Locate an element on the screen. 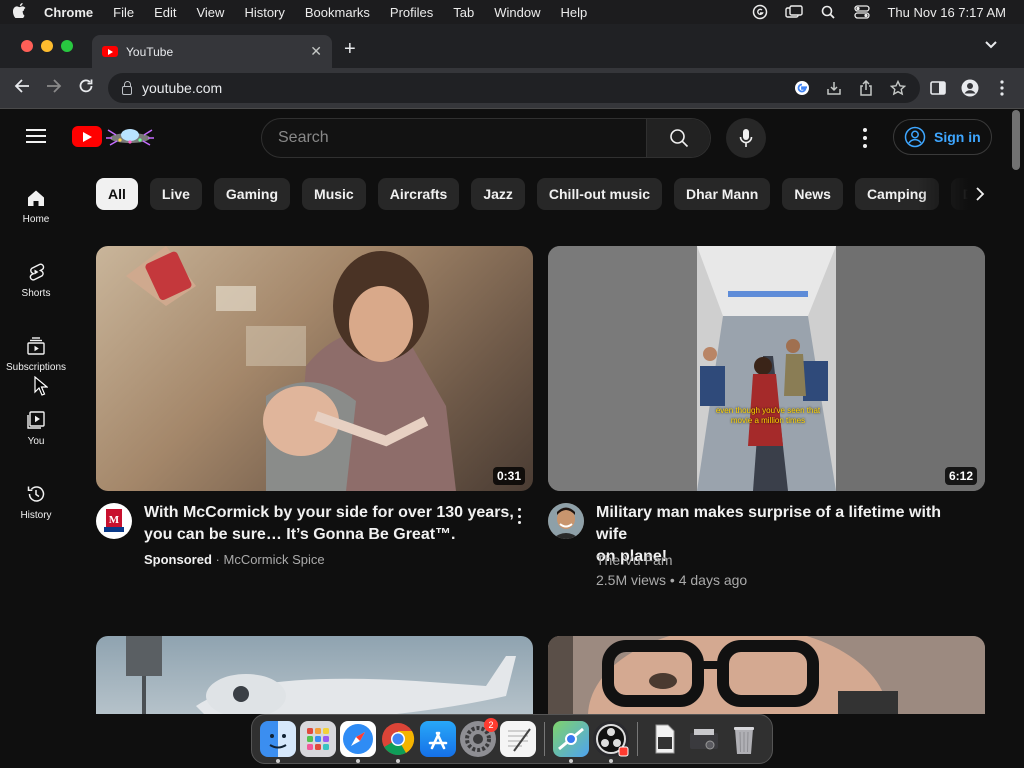 This screenshot has width=1024, height=768. obs-icon is located at coordinates (611, 742).